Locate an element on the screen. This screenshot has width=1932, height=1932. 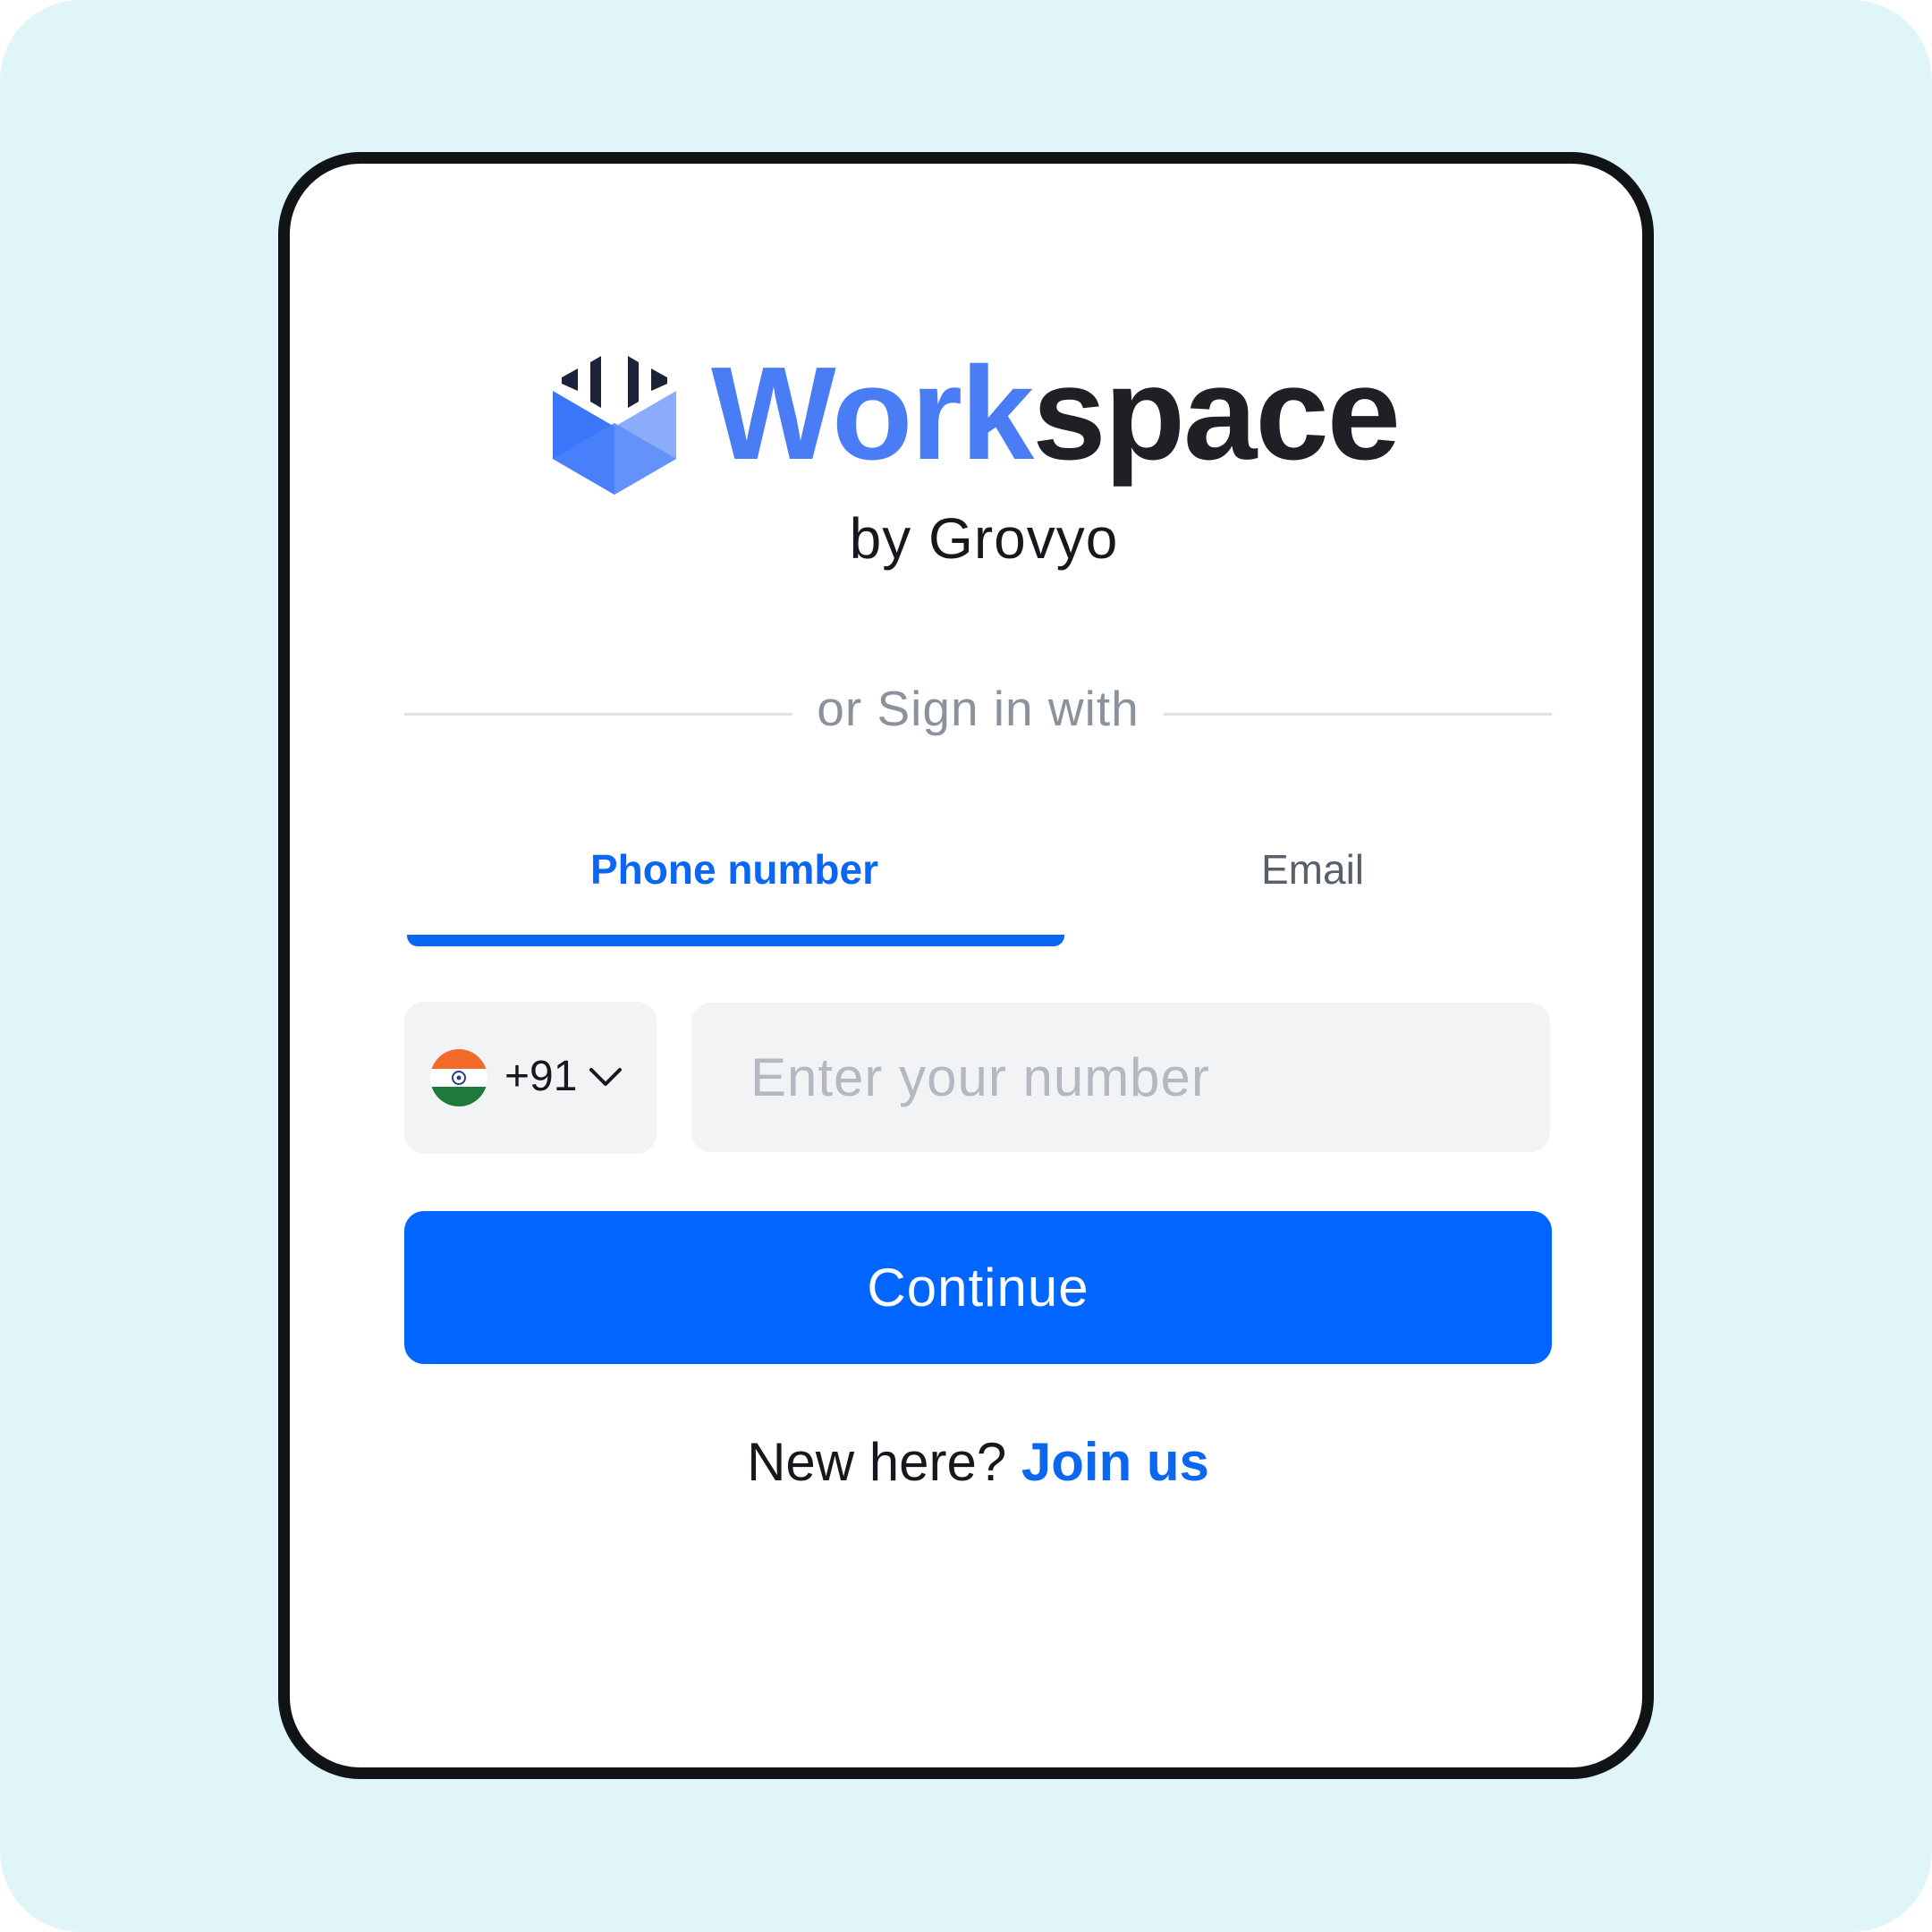
chevron-down-icon is located at coordinates (605, 1077).